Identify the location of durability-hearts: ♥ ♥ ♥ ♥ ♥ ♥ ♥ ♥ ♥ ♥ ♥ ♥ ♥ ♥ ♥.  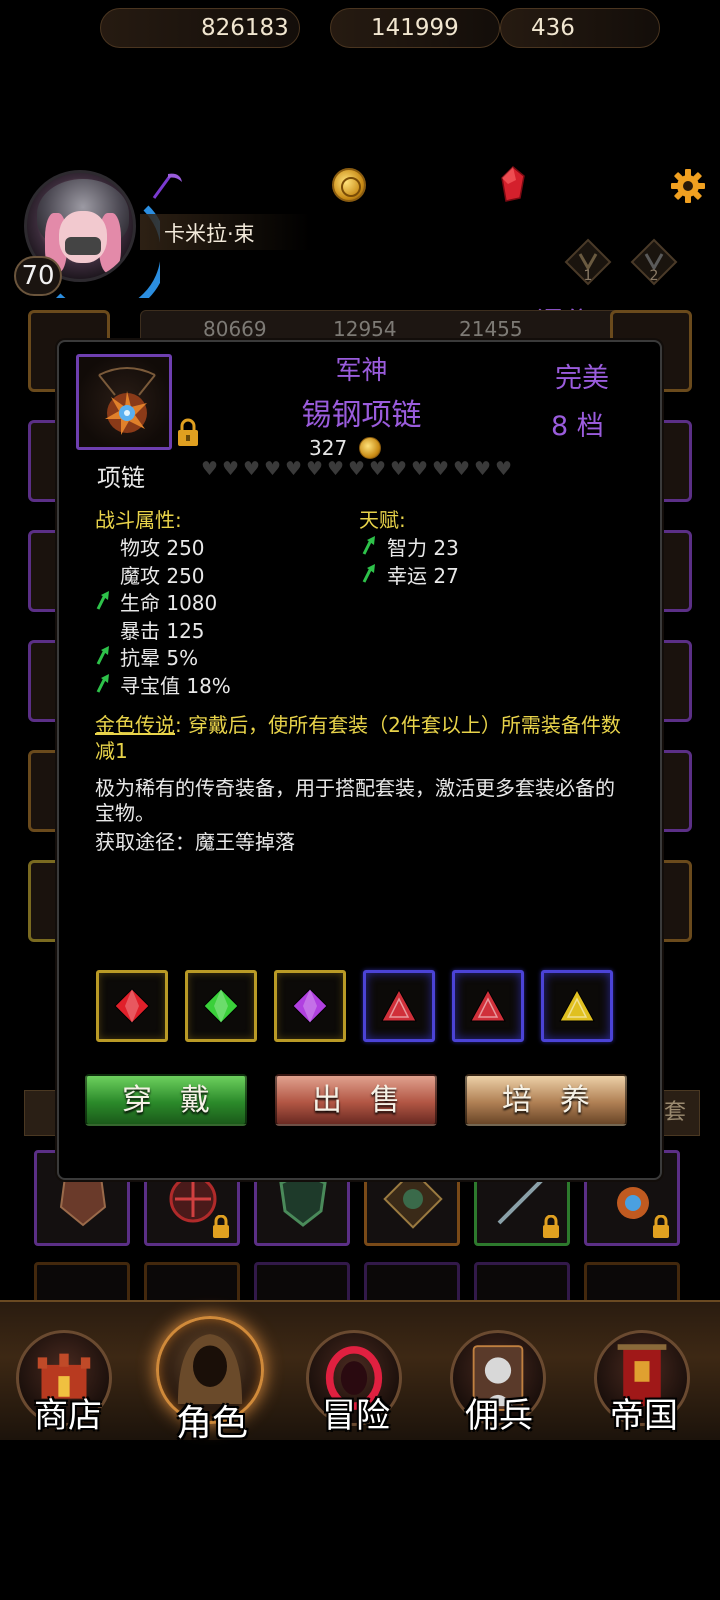
(357, 469).